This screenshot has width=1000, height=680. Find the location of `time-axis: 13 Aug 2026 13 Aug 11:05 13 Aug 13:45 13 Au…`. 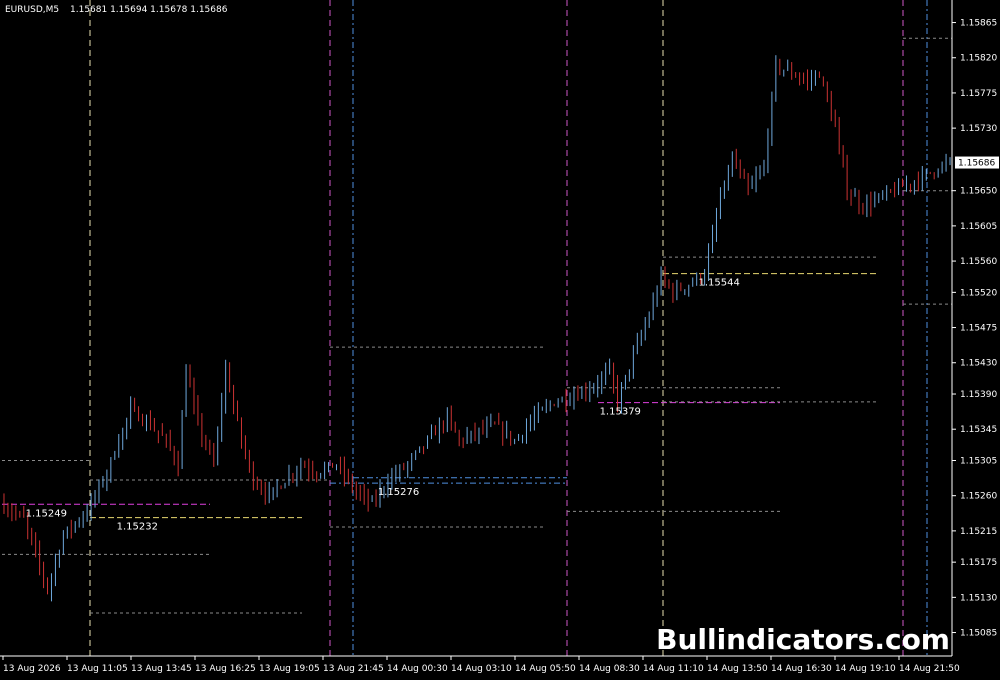

time-axis: 13 Aug 2026 13 Aug 11:05 13 Aug 13:45 13 Au… is located at coordinates (481, 665).